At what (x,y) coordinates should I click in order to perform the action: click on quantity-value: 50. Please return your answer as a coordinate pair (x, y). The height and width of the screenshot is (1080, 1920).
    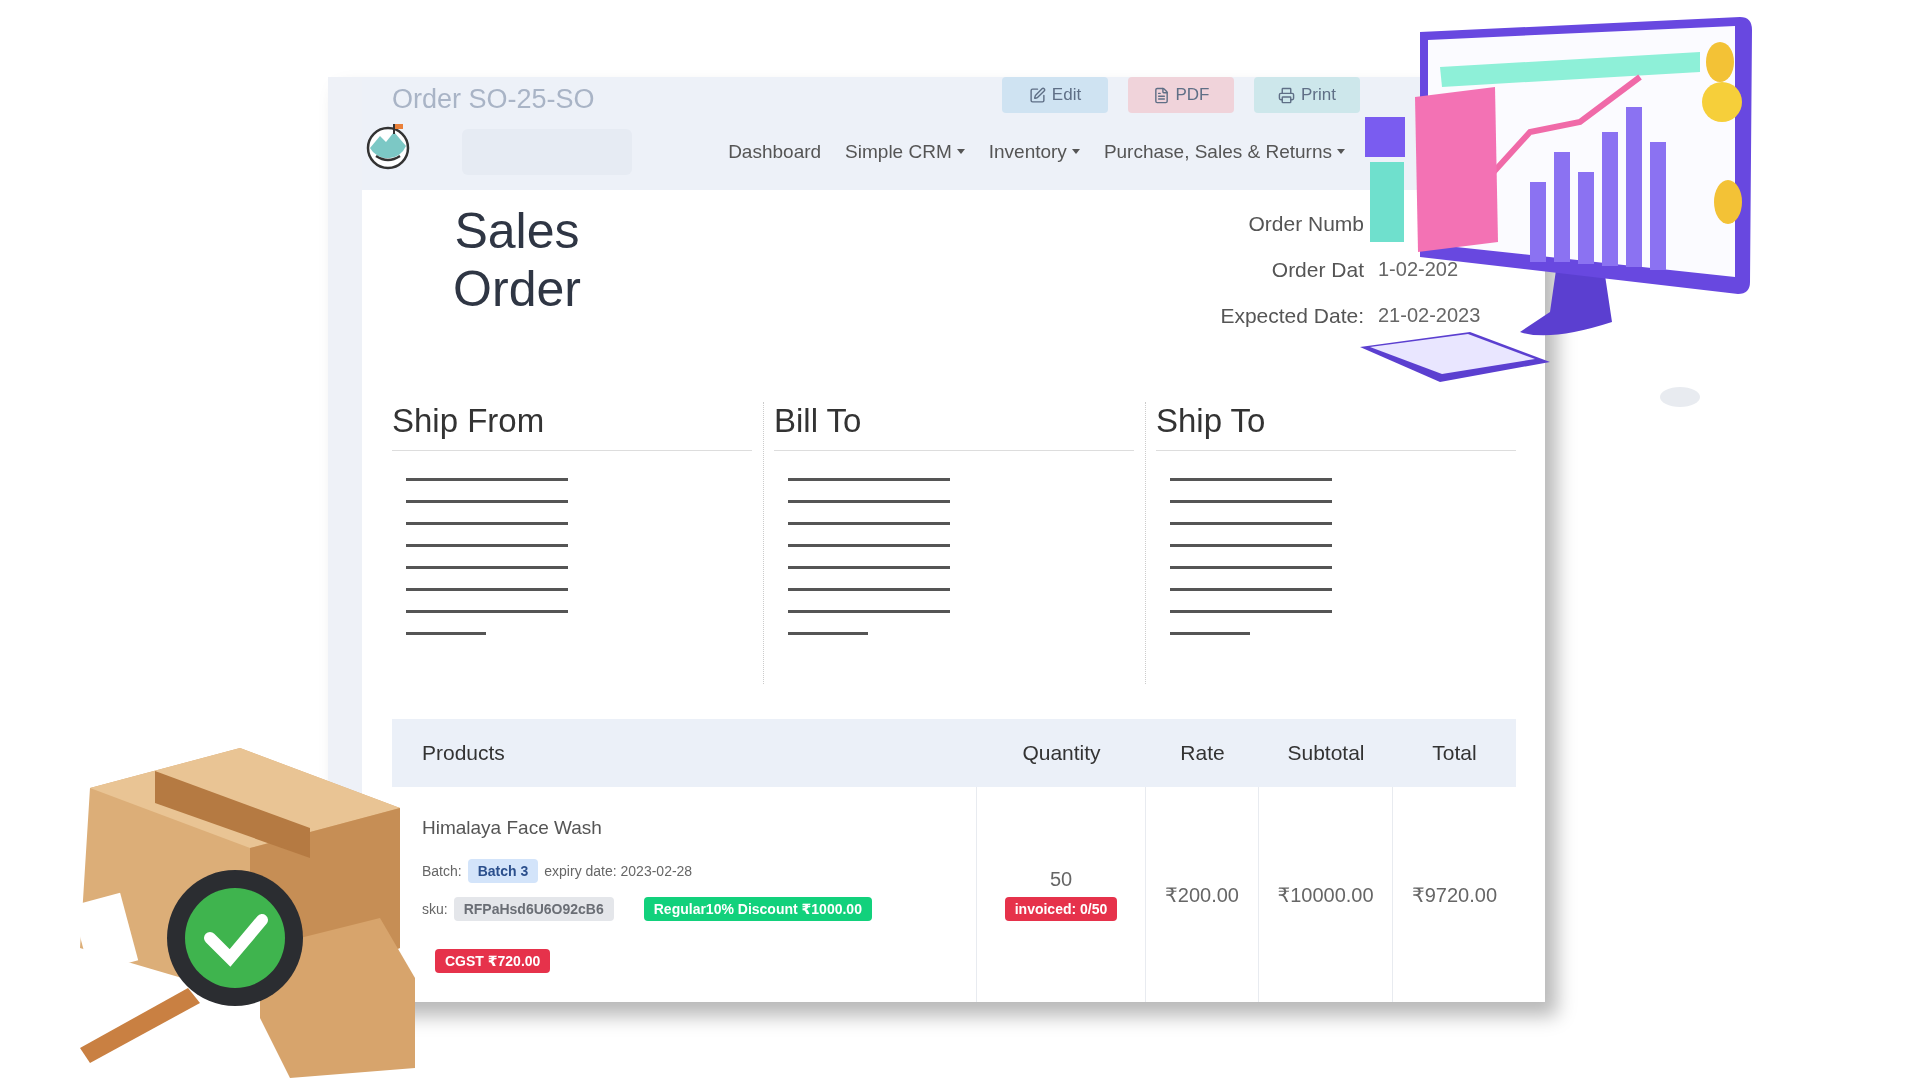
    Looking at the image, I should click on (1061, 879).